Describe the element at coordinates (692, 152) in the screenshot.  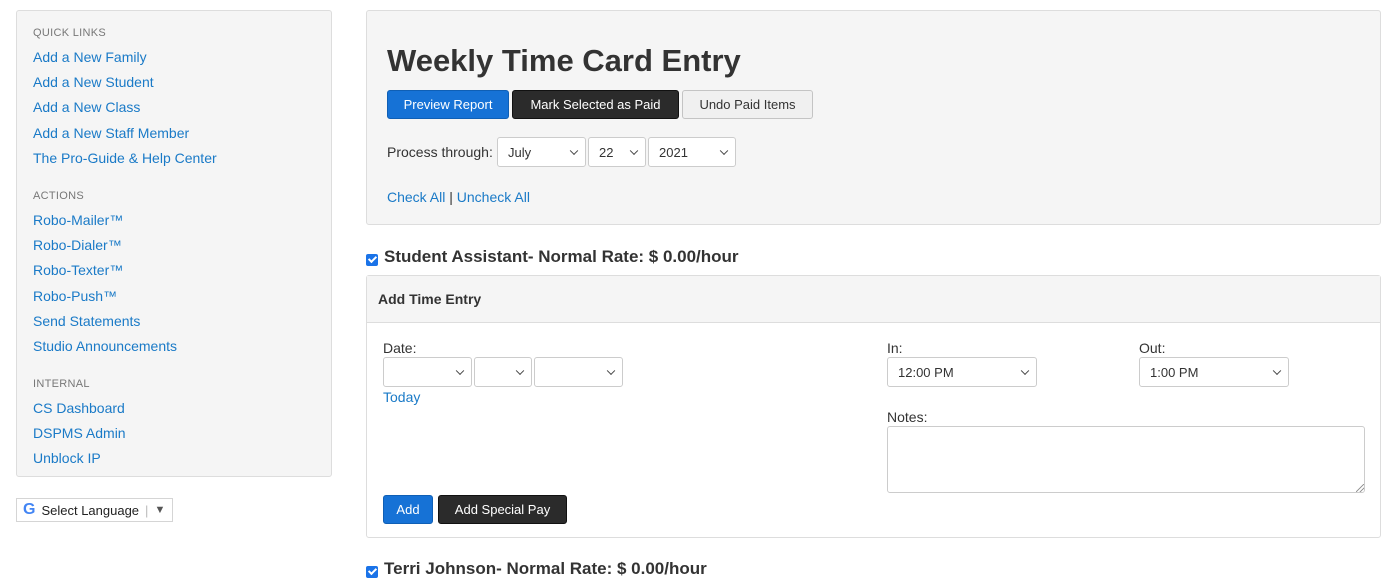
I see `process-year-select: 2021` at that location.